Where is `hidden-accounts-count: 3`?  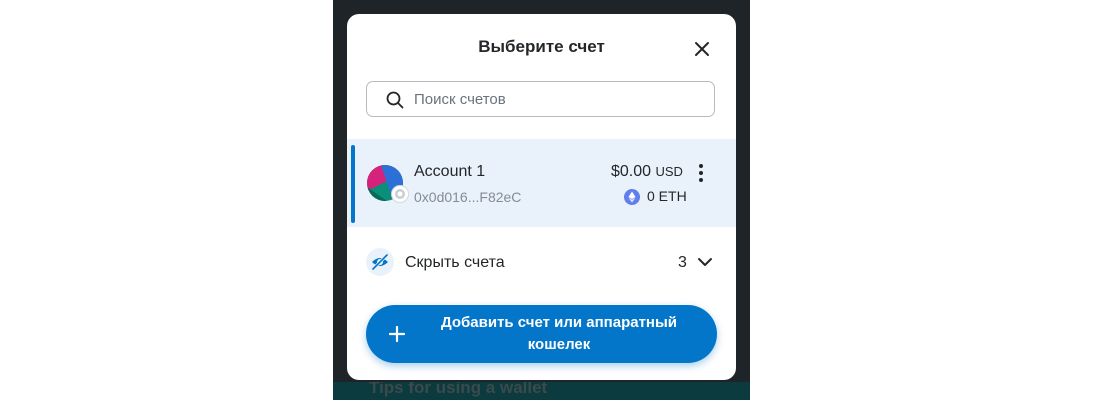 hidden-accounts-count: 3 is located at coordinates (682, 262).